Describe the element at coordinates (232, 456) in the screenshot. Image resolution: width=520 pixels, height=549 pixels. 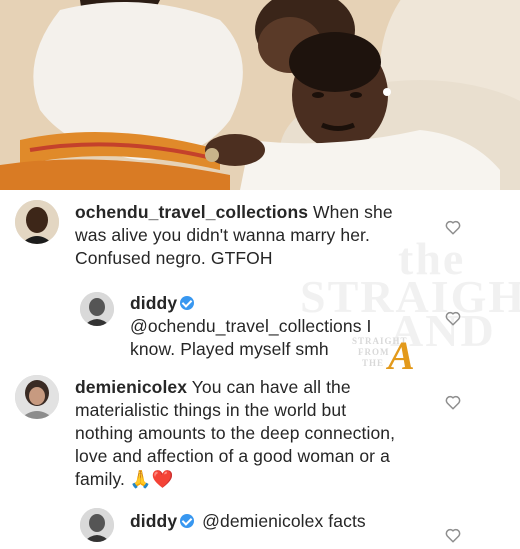
I see `comment-line-4: love and affection of a good woman or a` at that location.